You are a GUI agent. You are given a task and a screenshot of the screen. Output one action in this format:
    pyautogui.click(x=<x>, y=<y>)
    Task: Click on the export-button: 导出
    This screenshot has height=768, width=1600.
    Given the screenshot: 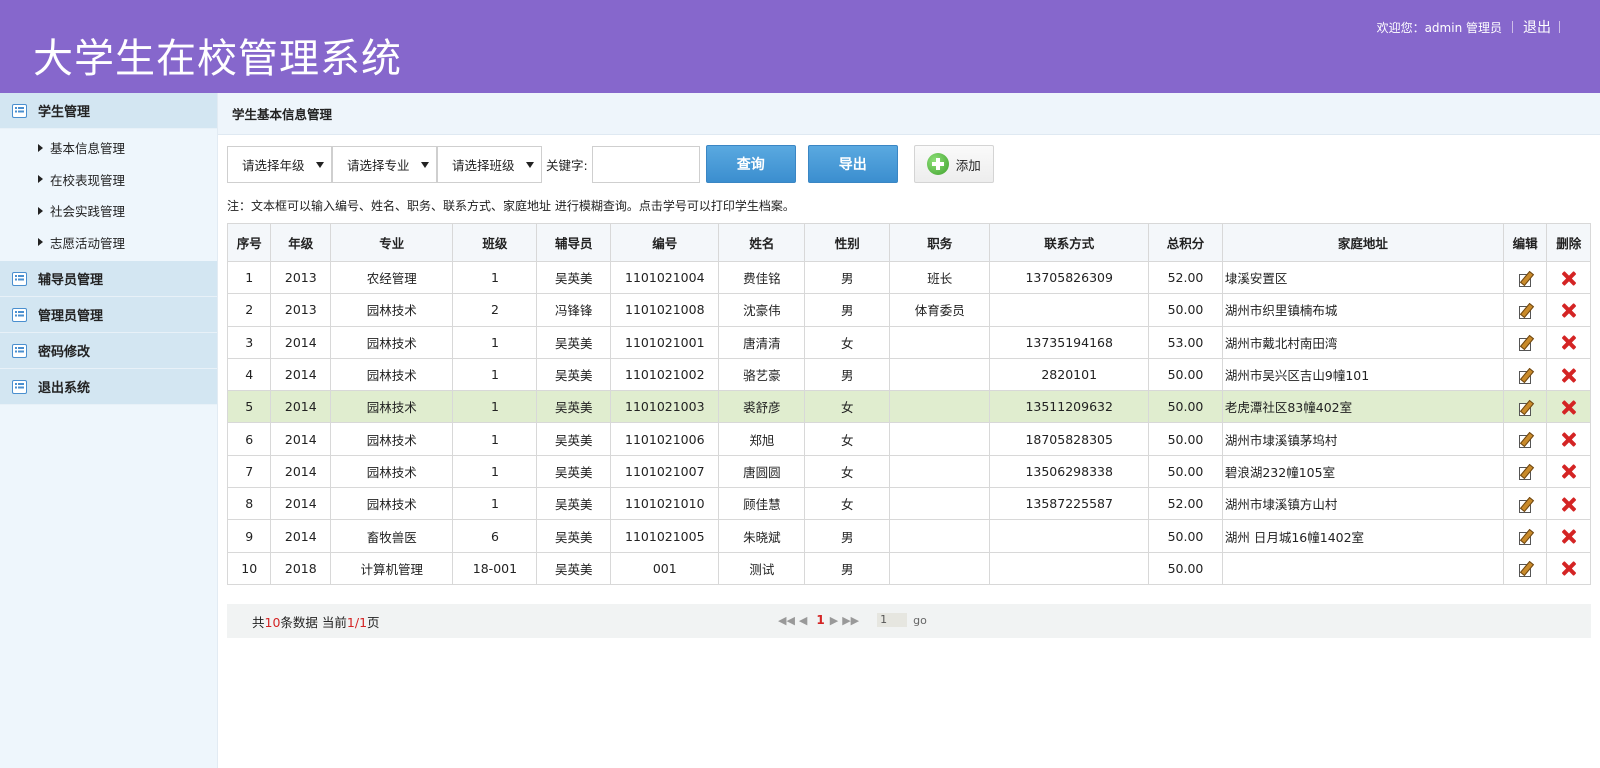 What is the action you would take?
    pyautogui.click(x=852, y=164)
    